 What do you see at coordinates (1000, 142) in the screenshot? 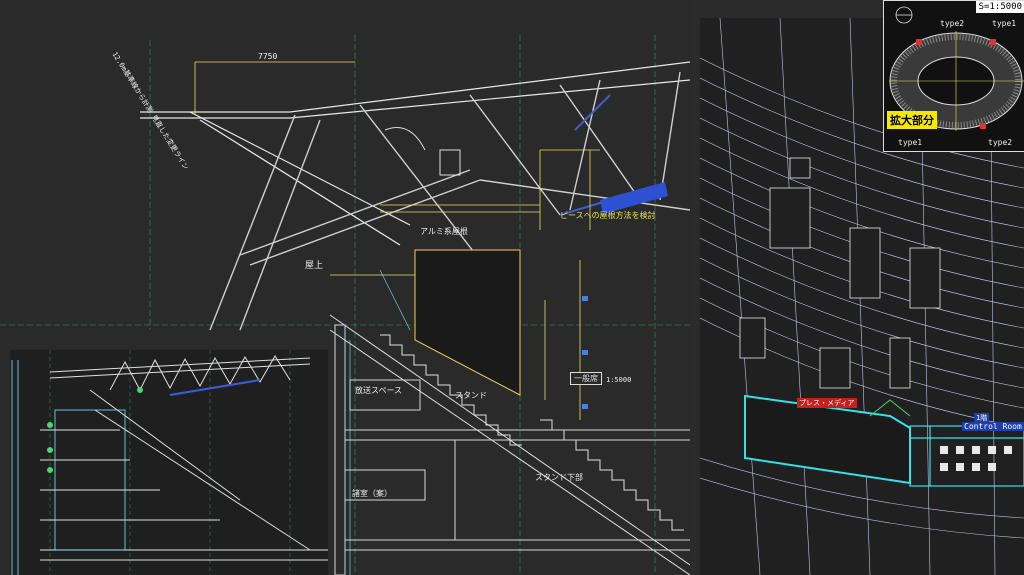
I see `type-label-bottom-right: type2` at bounding box center [1000, 142].